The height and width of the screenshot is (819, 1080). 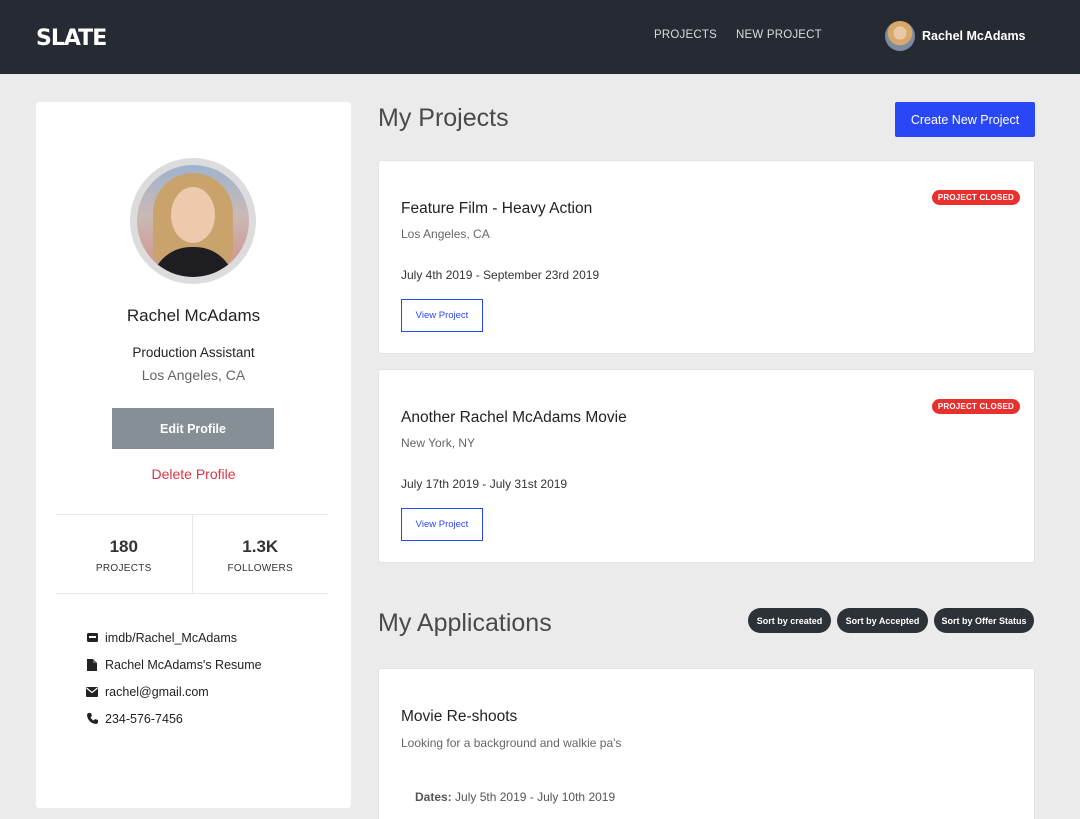 I want to click on project-dates: July 4th 2019 - September 23rd 2019, so click(x=500, y=275).